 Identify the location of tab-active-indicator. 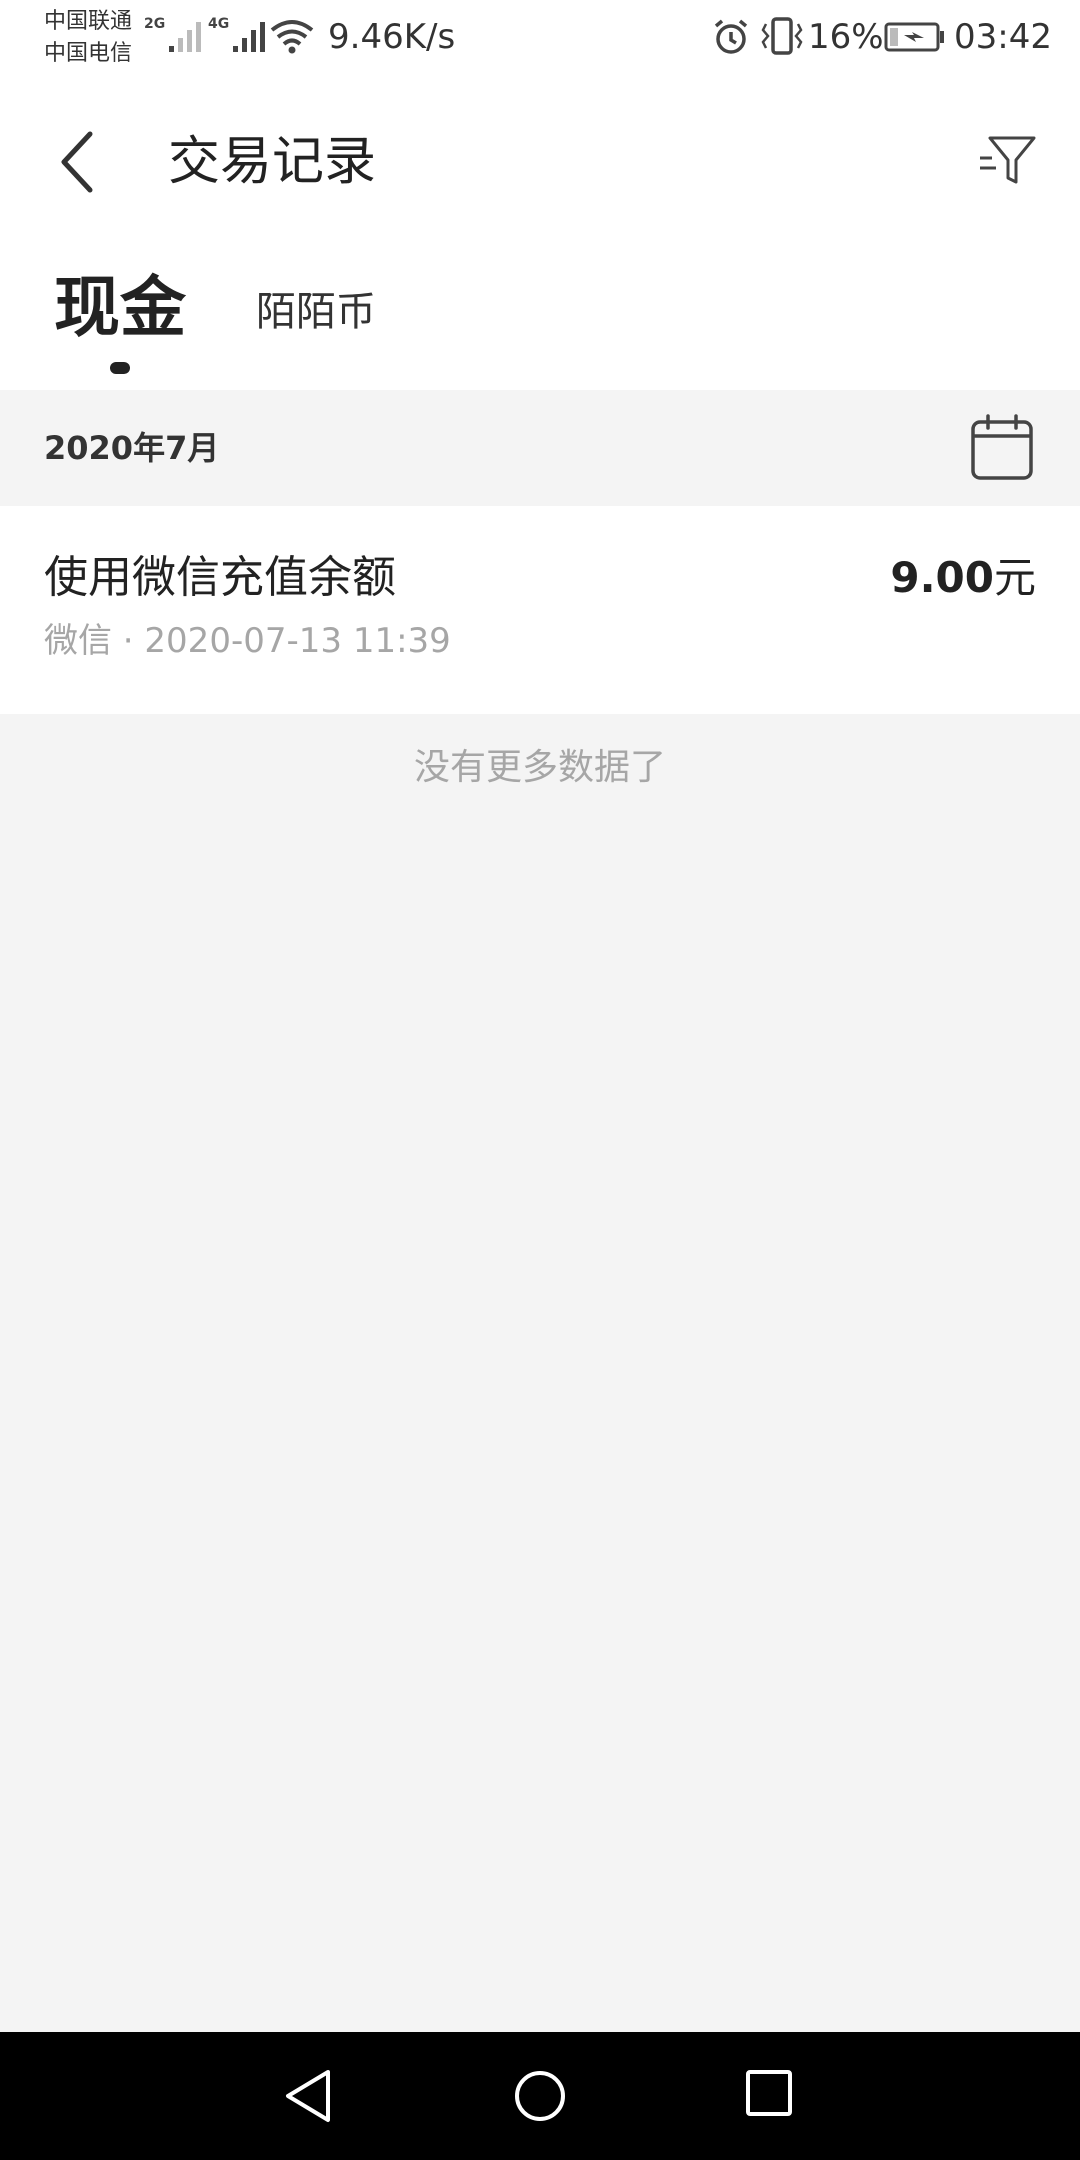
(120, 368).